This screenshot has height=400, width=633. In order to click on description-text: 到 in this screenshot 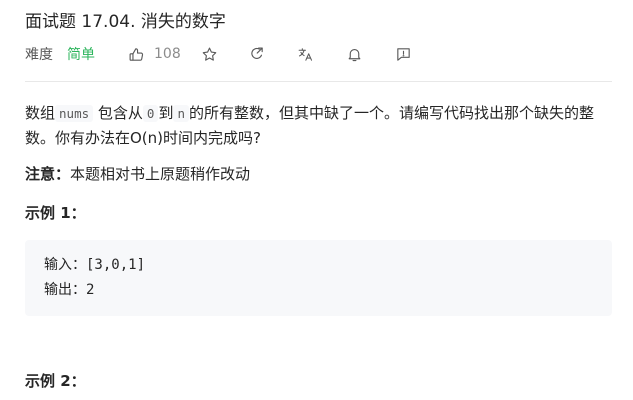, I will do `click(166, 113)`.